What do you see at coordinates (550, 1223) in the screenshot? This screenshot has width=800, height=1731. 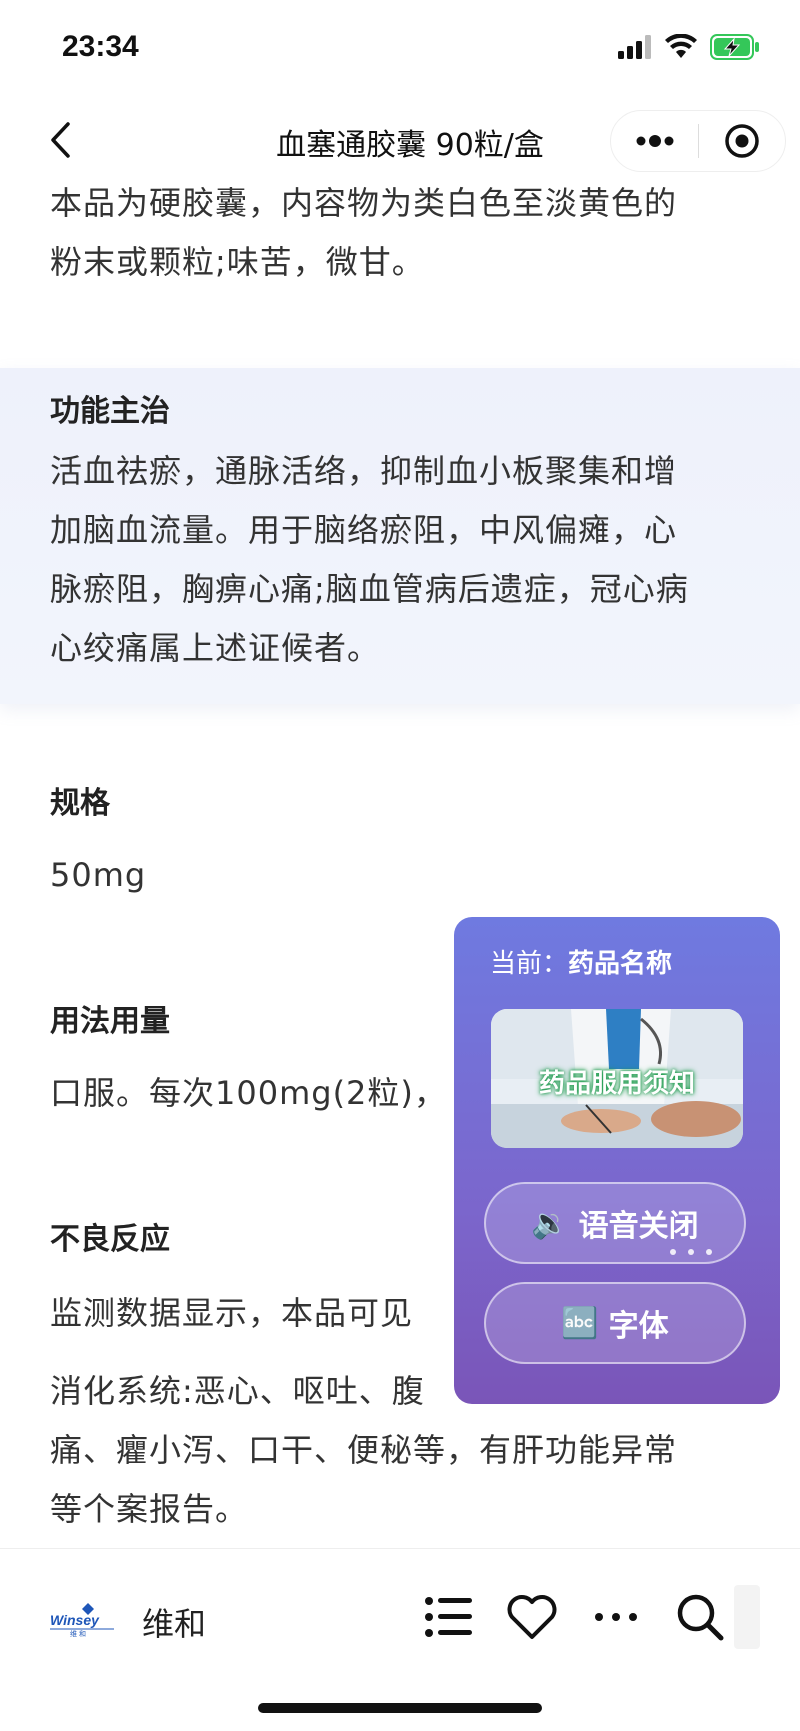 I see `speaker-icon: 🔉` at bounding box center [550, 1223].